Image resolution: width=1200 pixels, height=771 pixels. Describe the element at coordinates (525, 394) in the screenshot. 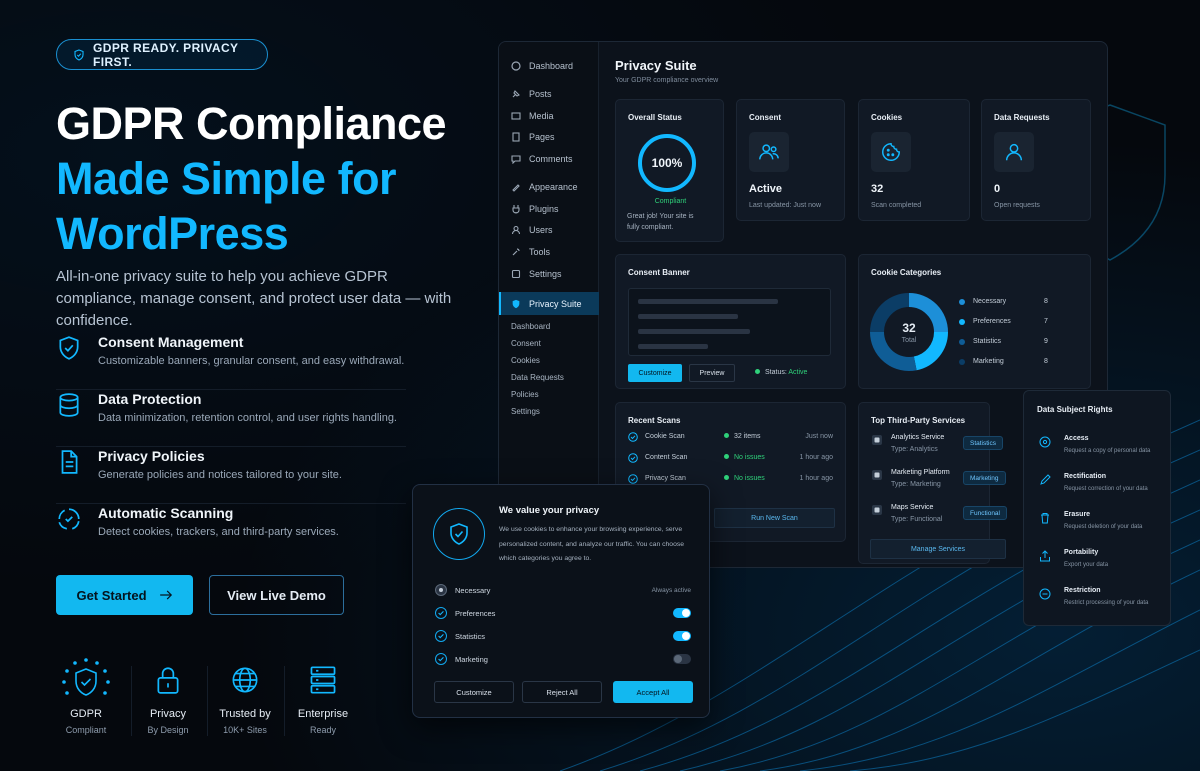

I see `subnav-policies: Policies` at that location.